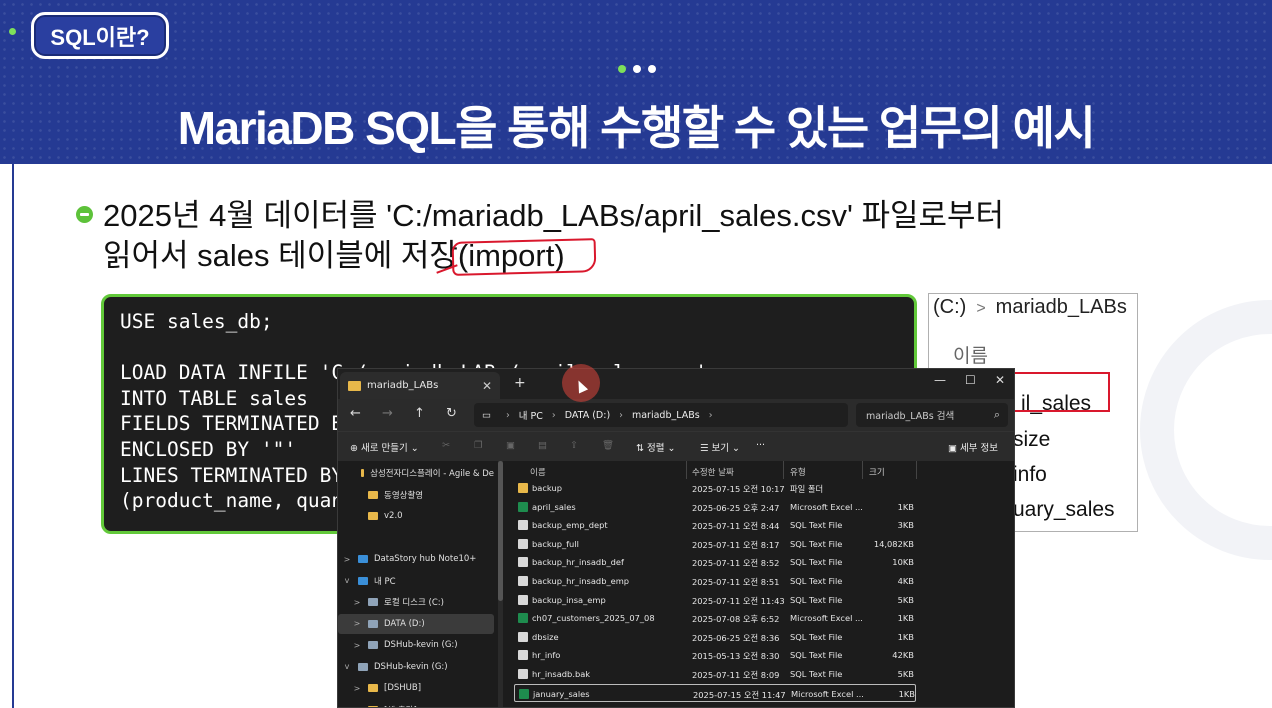  What do you see at coordinates (446, 445) in the screenshot?
I see `cut-icon: ✂` at bounding box center [446, 445].